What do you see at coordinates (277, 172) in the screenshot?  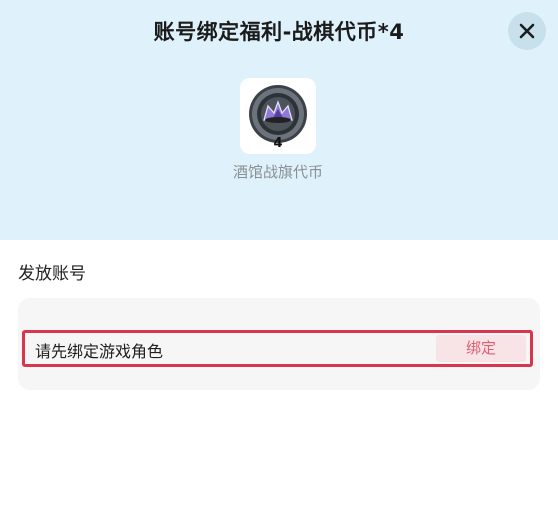 I see `reward-name: 酒馆战旗代币` at bounding box center [277, 172].